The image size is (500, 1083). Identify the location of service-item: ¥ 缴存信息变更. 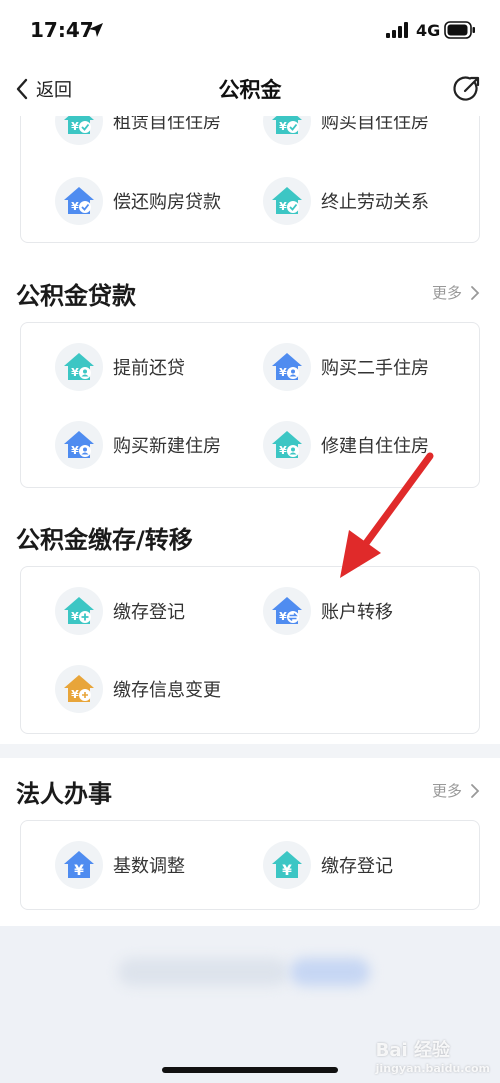
(138, 689).